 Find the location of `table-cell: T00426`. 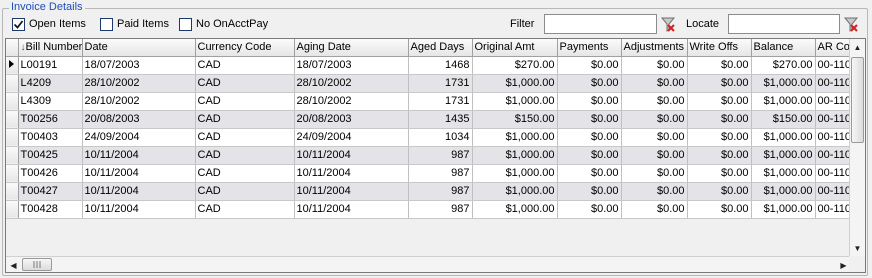

table-cell: T00426 is located at coordinates (50, 173).